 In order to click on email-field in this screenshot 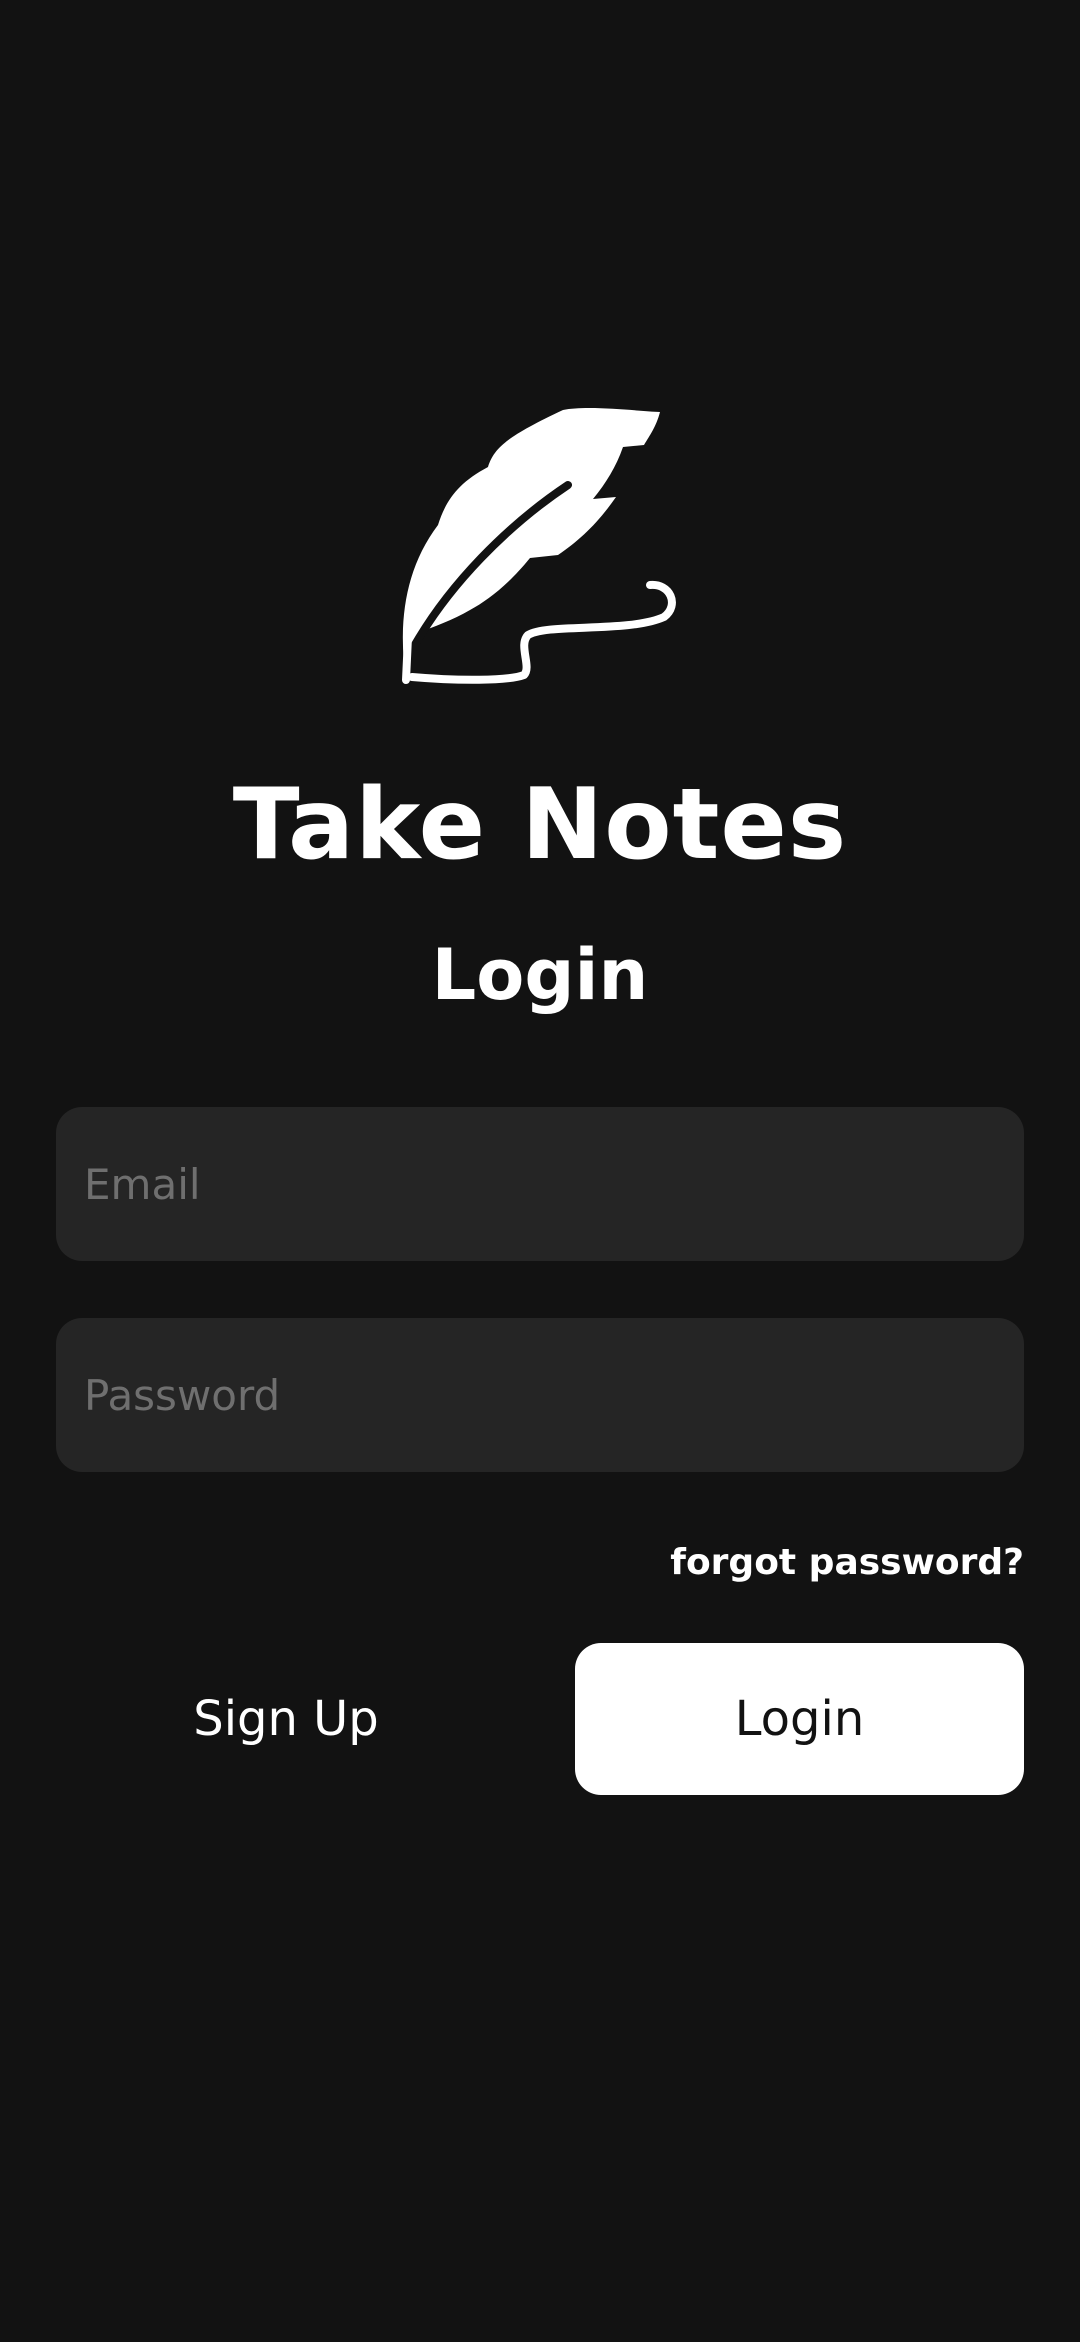, I will do `click(540, 1184)`.